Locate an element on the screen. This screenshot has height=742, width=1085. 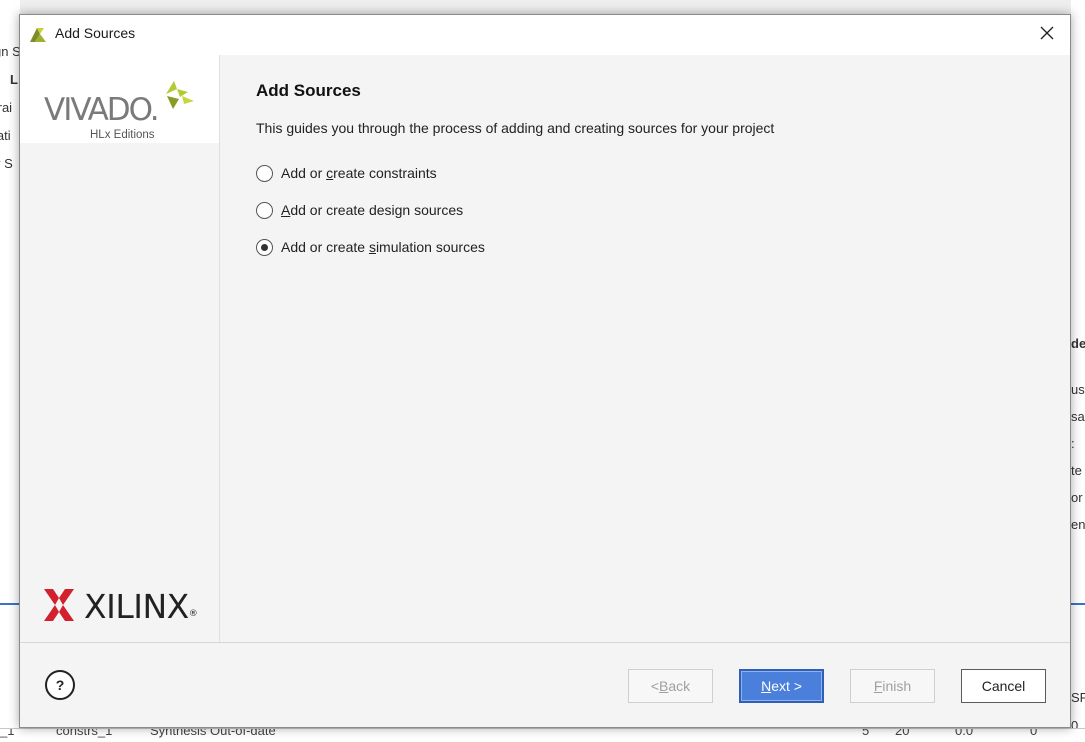
background-text: L is located at coordinates (14, 79).